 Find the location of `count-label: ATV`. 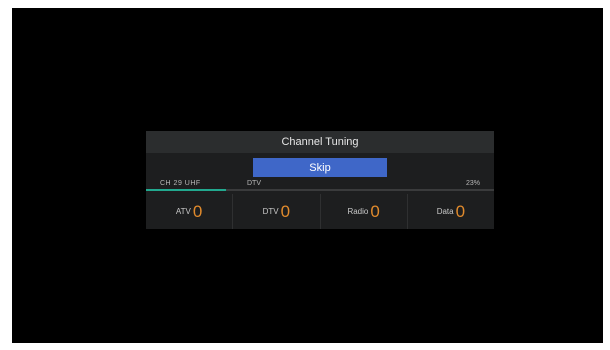

count-label: ATV is located at coordinates (183, 211).